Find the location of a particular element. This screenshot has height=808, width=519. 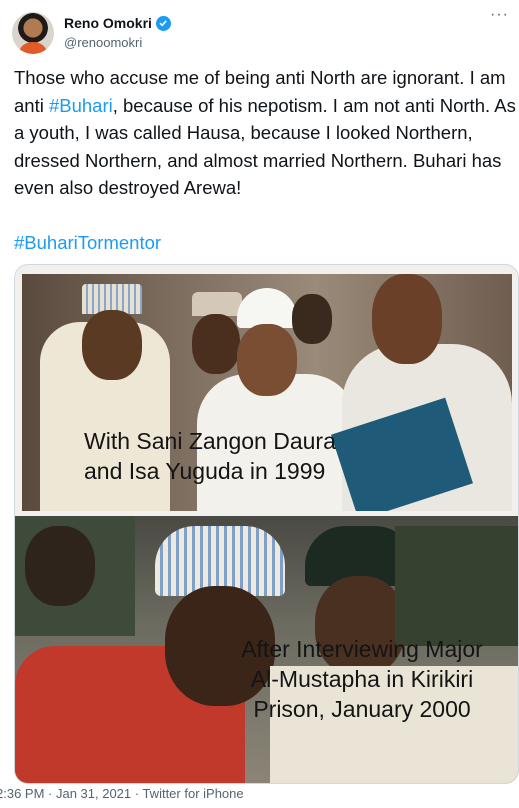

author-name: Reno Omokri is located at coordinates (117, 23).